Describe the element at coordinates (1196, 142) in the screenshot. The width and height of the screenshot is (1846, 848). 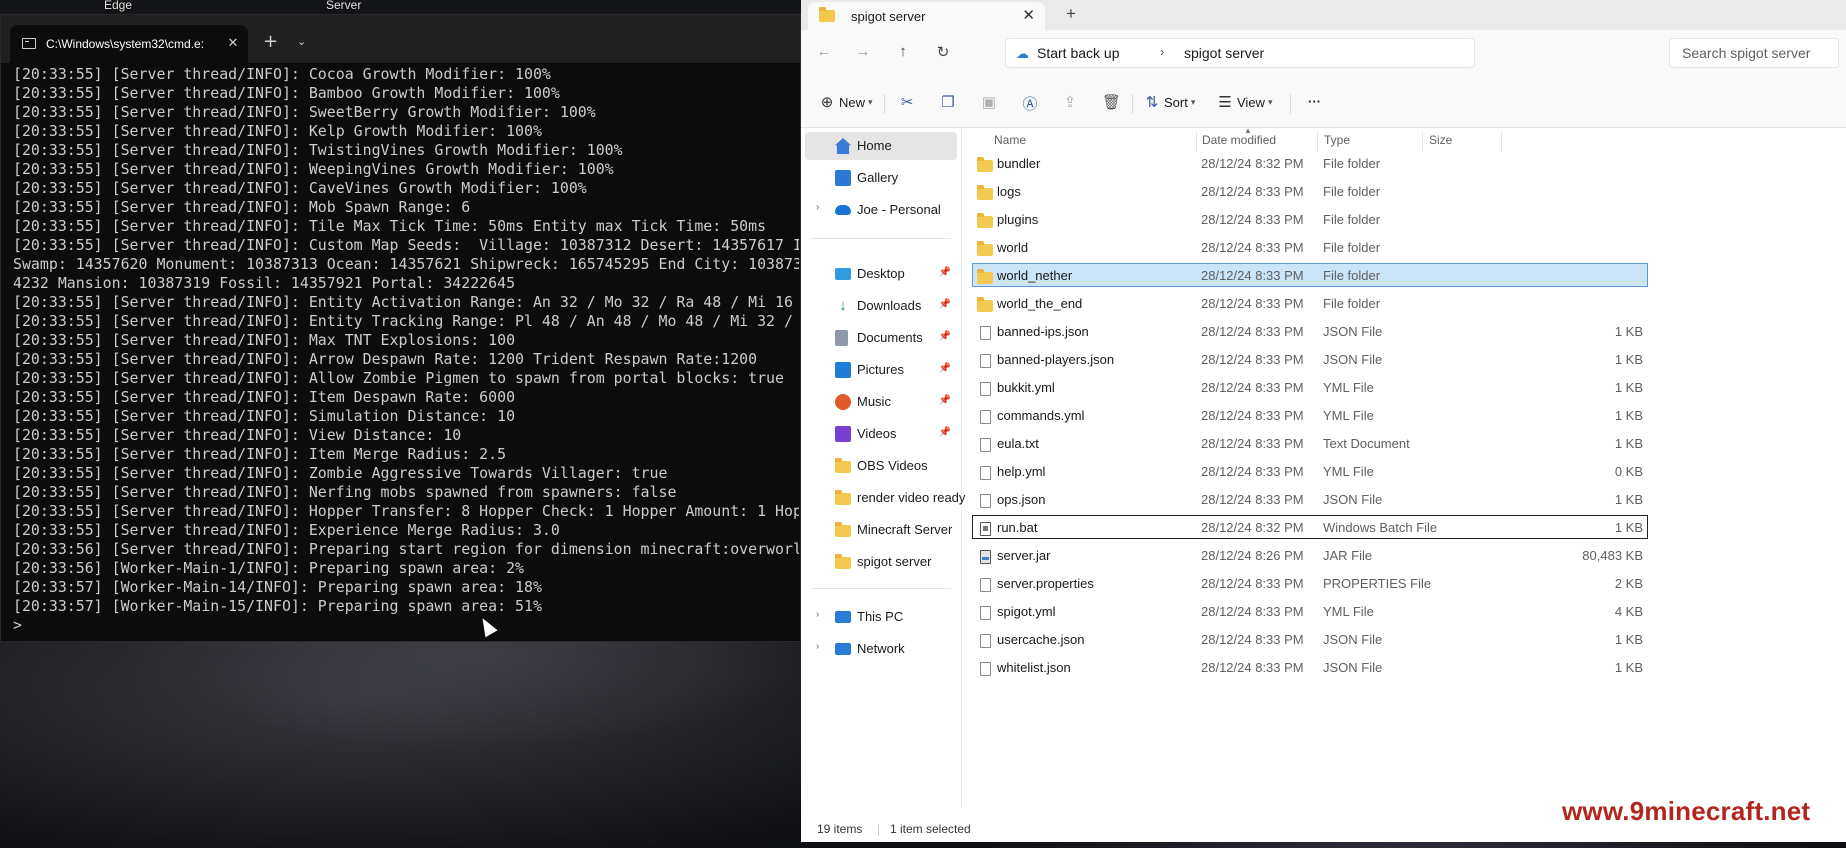
I see `column-divider` at that location.